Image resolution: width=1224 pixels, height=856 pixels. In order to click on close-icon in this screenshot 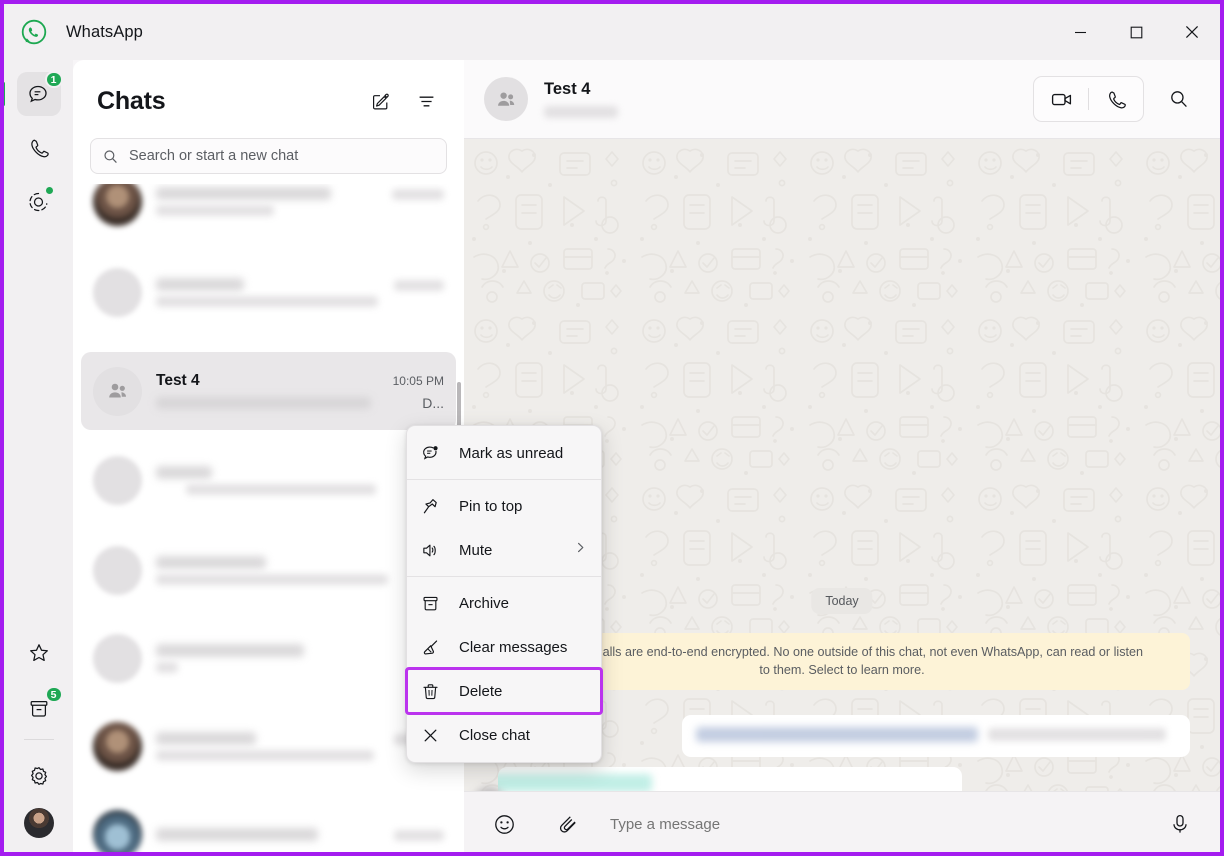, I will do `click(434, 735)`.